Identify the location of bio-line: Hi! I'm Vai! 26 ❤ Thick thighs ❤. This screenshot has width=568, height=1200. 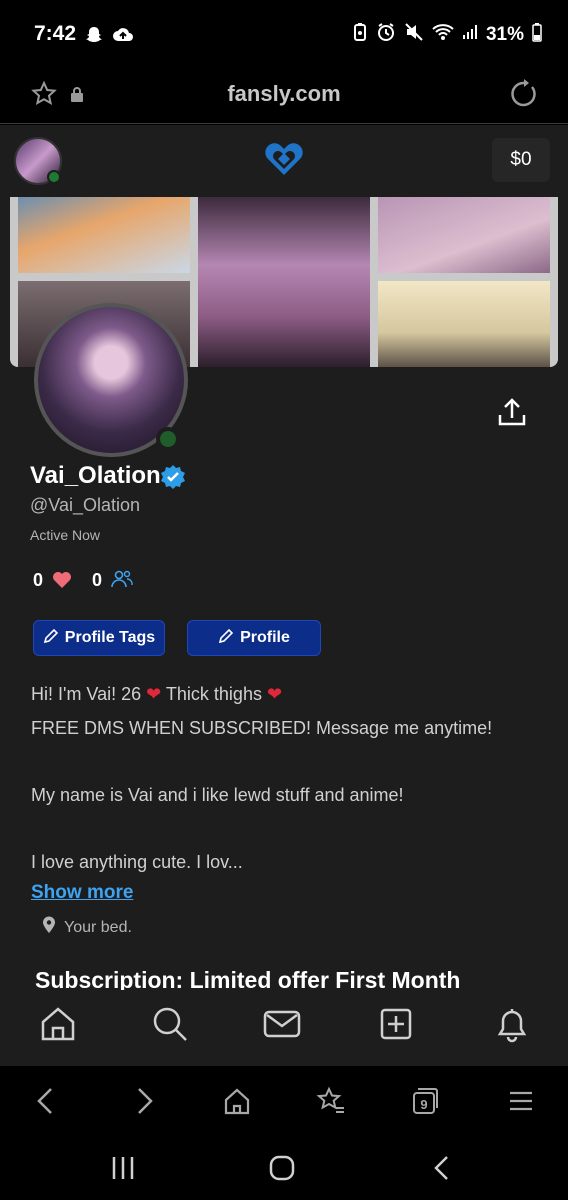
(286, 695).